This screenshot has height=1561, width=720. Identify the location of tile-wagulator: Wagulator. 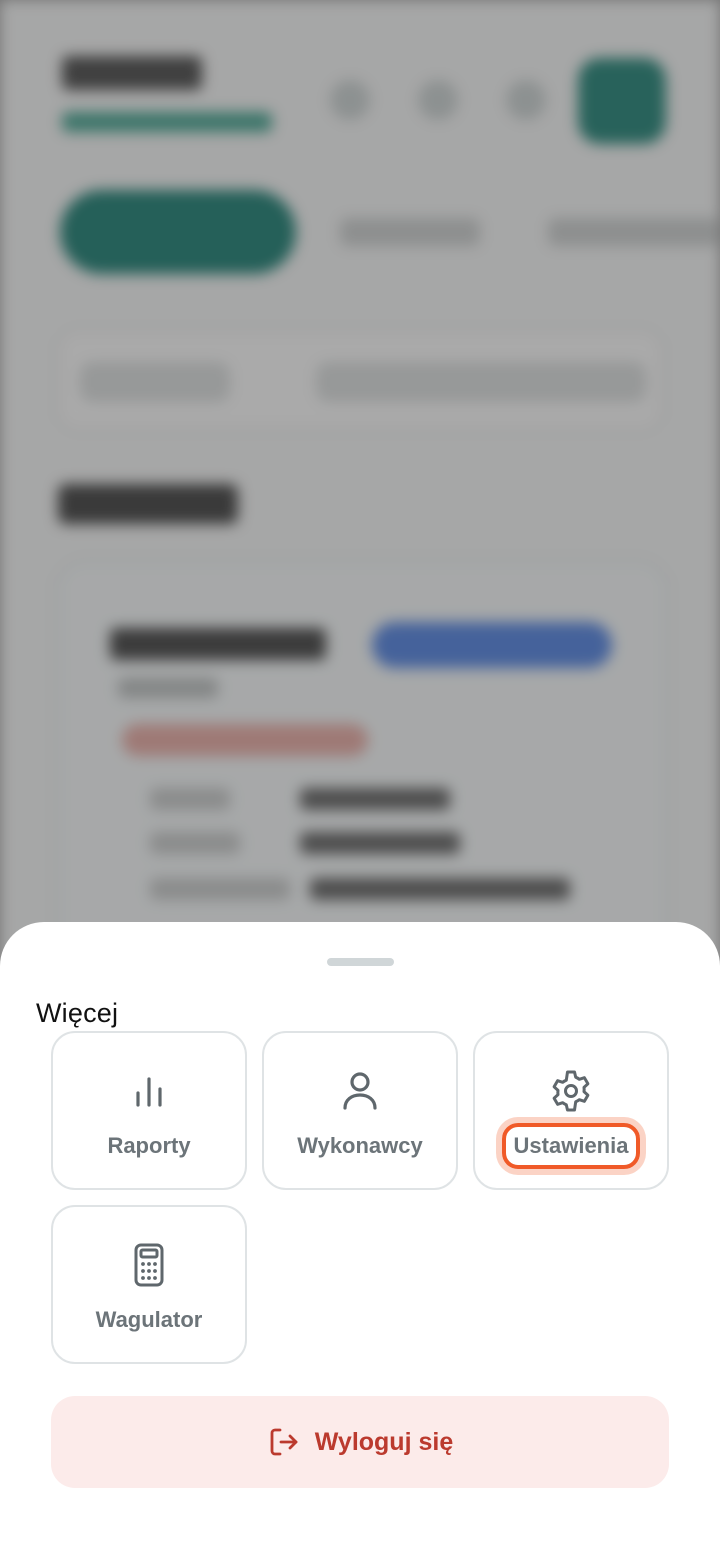
(149, 1284).